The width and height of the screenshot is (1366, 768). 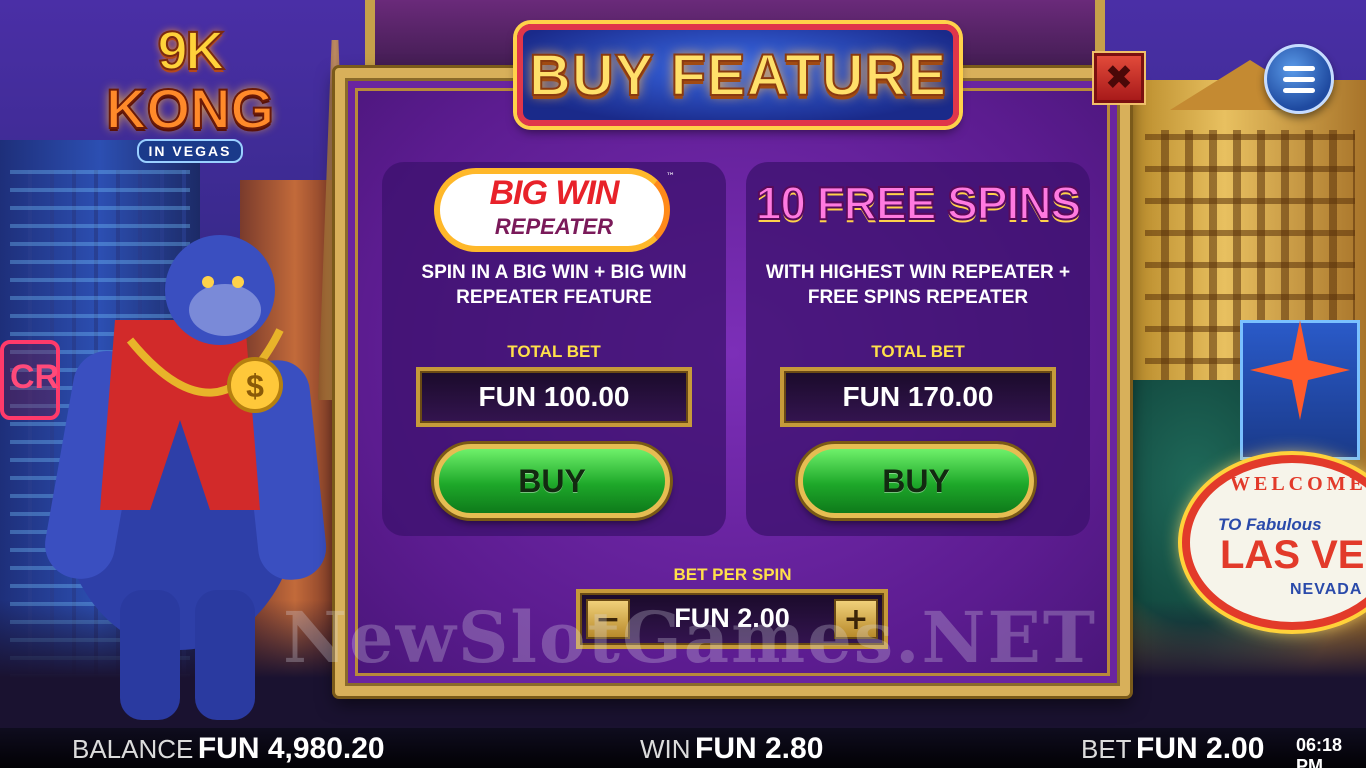 I want to click on big-win-repeater-logo: BIG WIN REPEATER ™, so click(x=554, y=210).